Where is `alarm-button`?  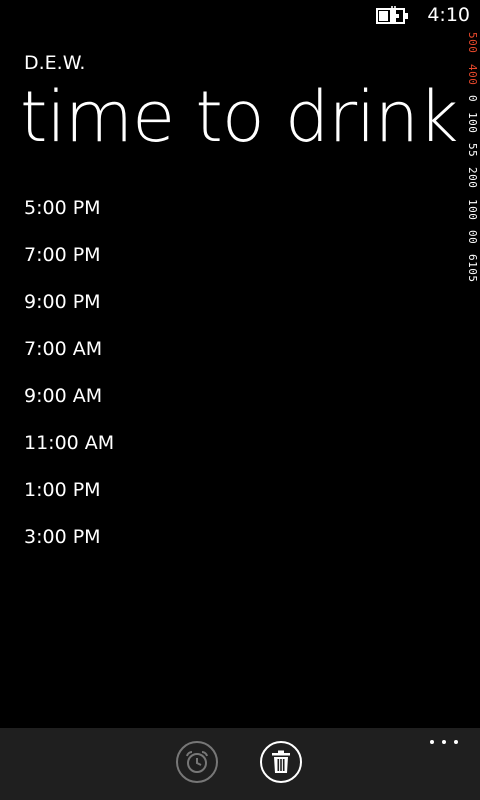
alarm-button is located at coordinates (197, 762).